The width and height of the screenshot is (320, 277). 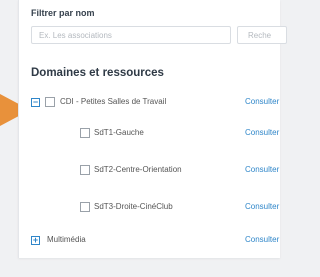 What do you see at coordinates (35, 240) in the screenshot?
I see `expand-toggle-icon: +` at bounding box center [35, 240].